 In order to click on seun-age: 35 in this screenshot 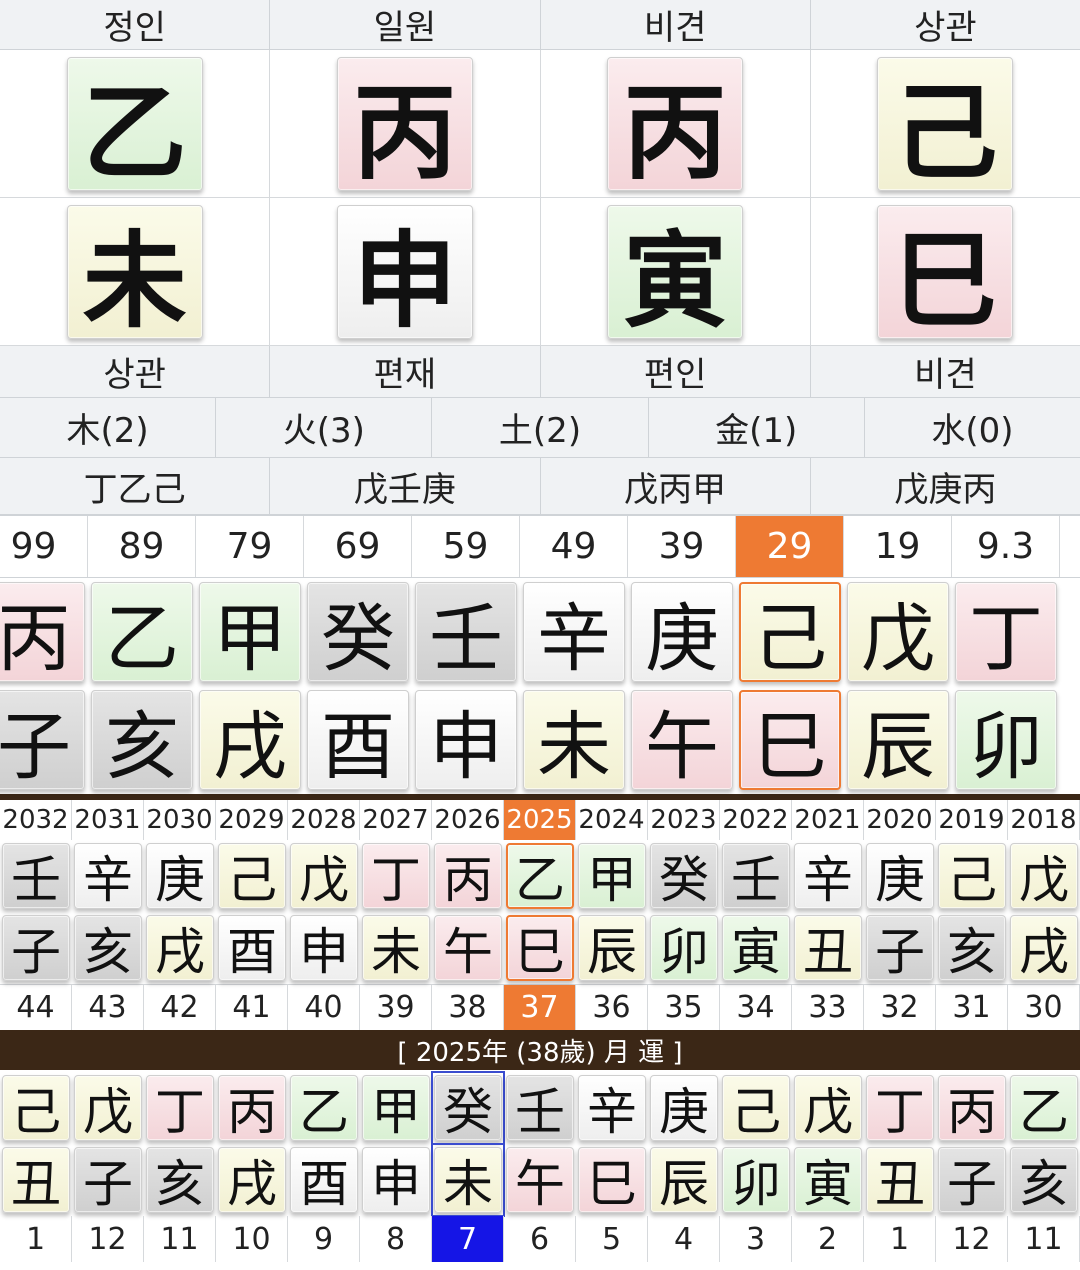, I will do `click(684, 1007)`.